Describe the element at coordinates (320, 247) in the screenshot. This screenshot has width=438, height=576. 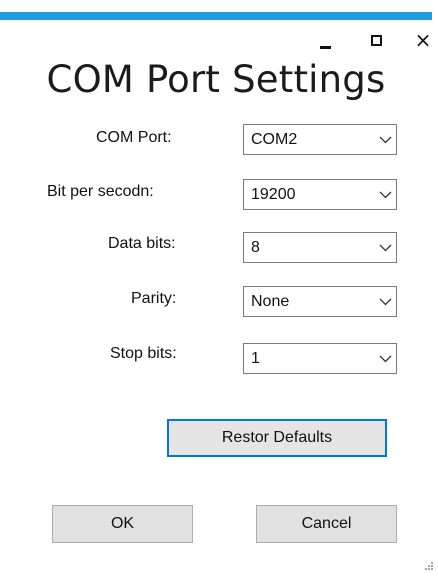
I see `data-bits-select: 8` at that location.